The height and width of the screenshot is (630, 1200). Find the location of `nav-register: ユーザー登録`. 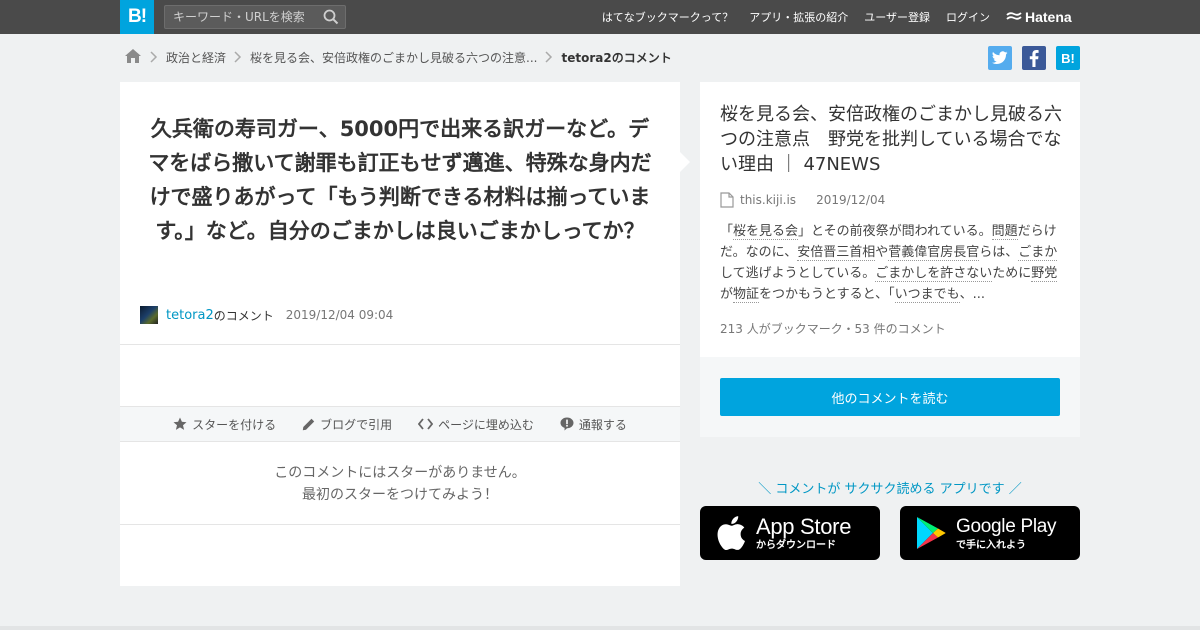

nav-register: ユーザー登録 is located at coordinates (897, 17).